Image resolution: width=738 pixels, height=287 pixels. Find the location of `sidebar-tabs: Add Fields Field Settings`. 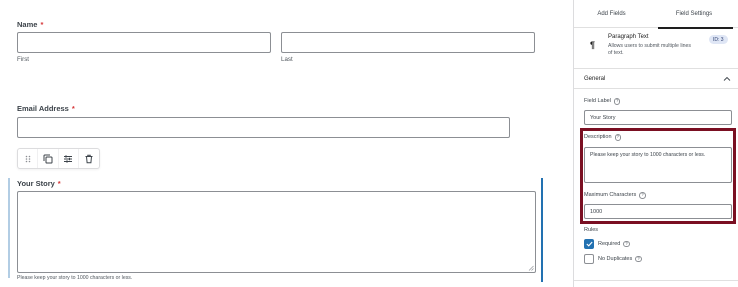

sidebar-tabs: Add Fields Field Settings is located at coordinates (656, 14).